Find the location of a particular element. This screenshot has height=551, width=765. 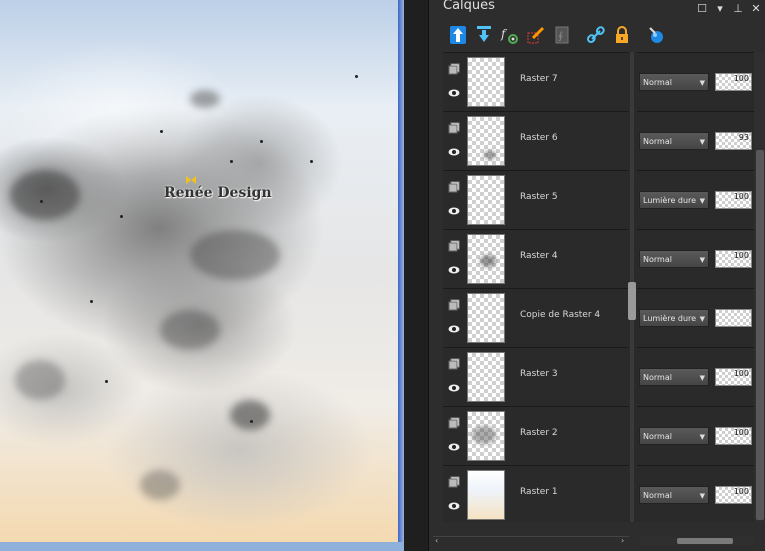

layer-properties-row: Lumière dure ▼ 100 is located at coordinates (695, 199).